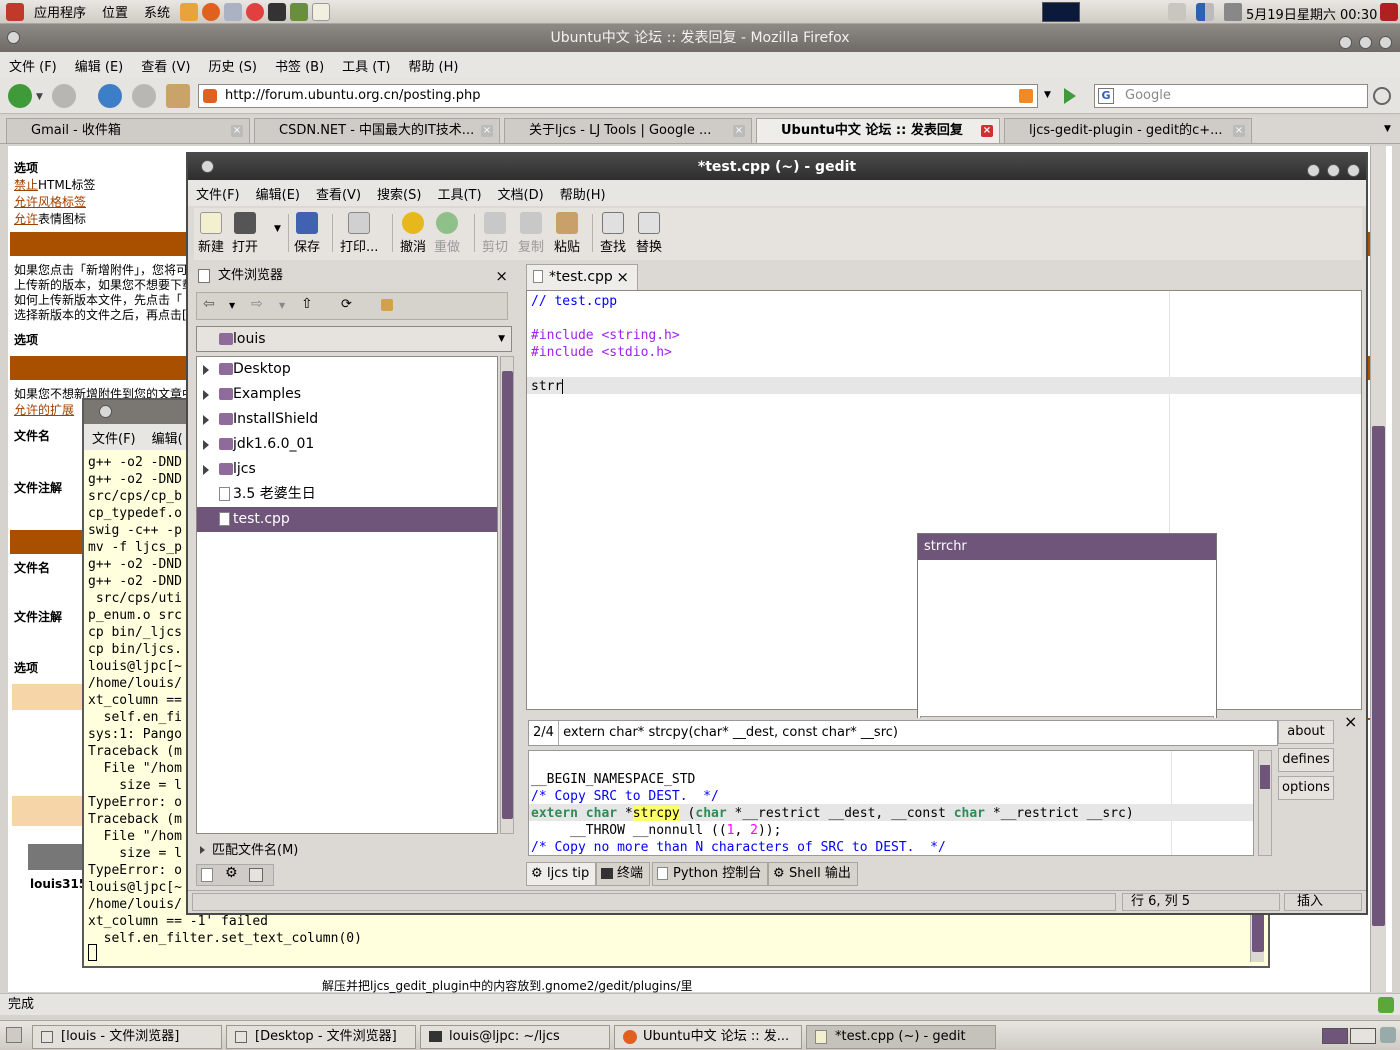 The height and width of the screenshot is (1050, 1400). What do you see at coordinates (1382, 96) in the screenshot?
I see `search-magnifier-icon` at bounding box center [1382, 96].